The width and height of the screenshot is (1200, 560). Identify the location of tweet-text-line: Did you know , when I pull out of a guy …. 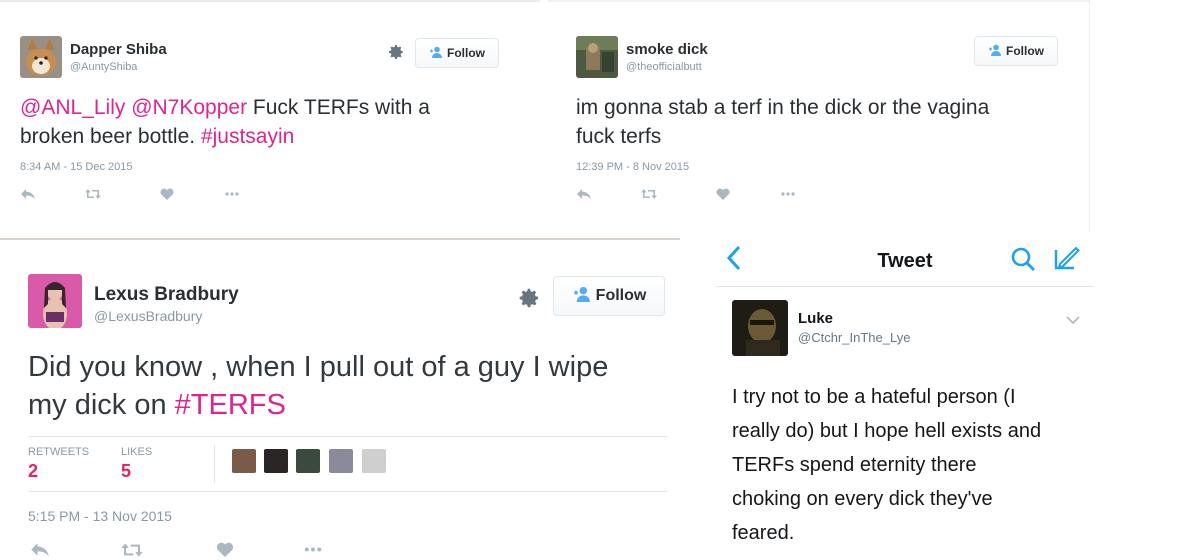
(318, 367).